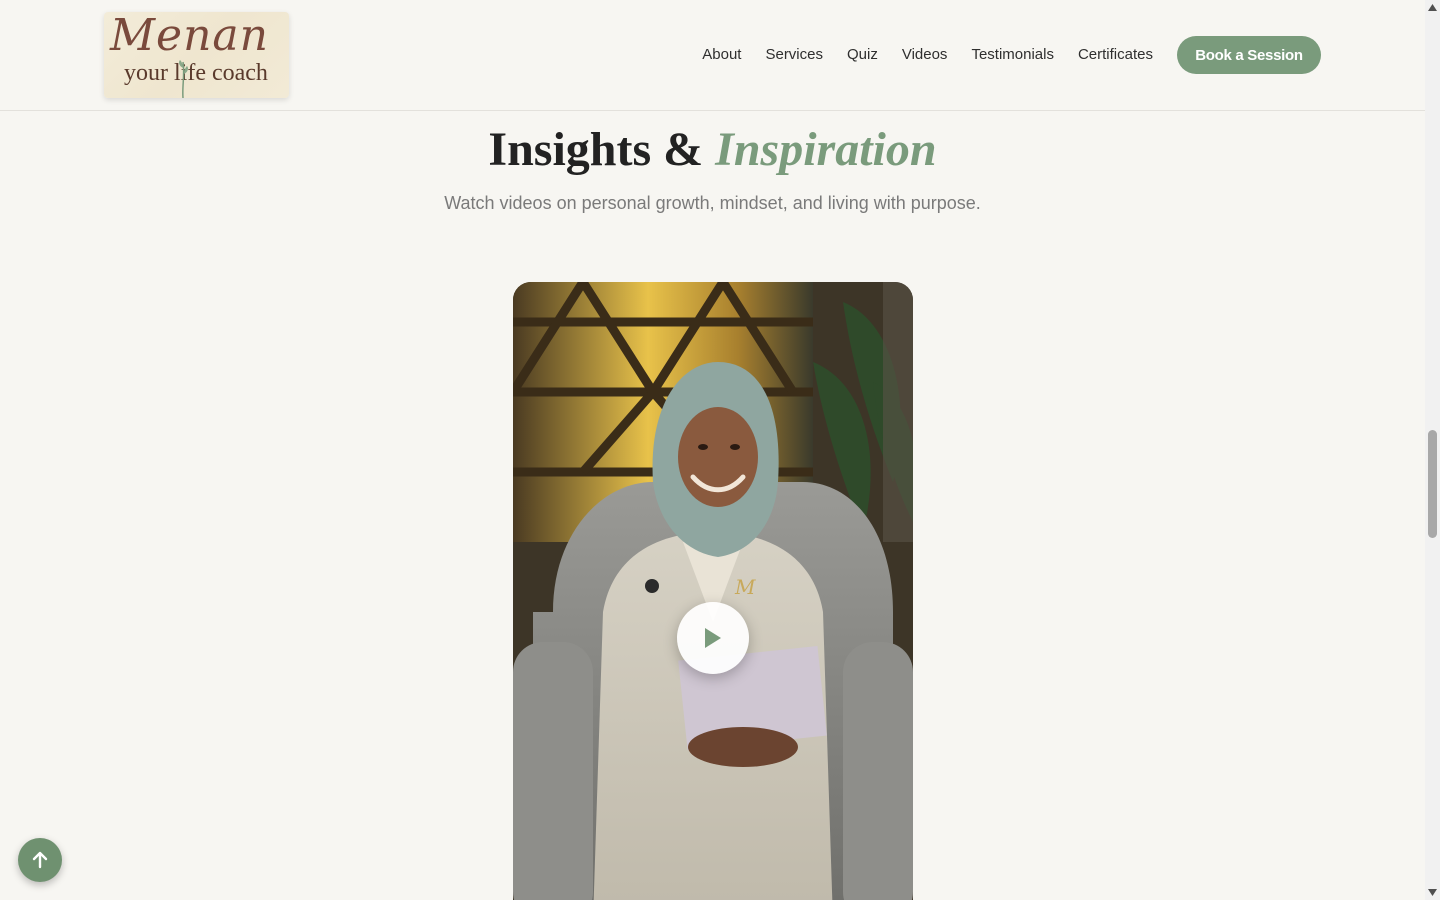 The image size is (1440, 900). What do you see at coordinates (1432, 484) in the screenshot?
I see `scrollbar-thumb` at bounding box center [1432, 484].